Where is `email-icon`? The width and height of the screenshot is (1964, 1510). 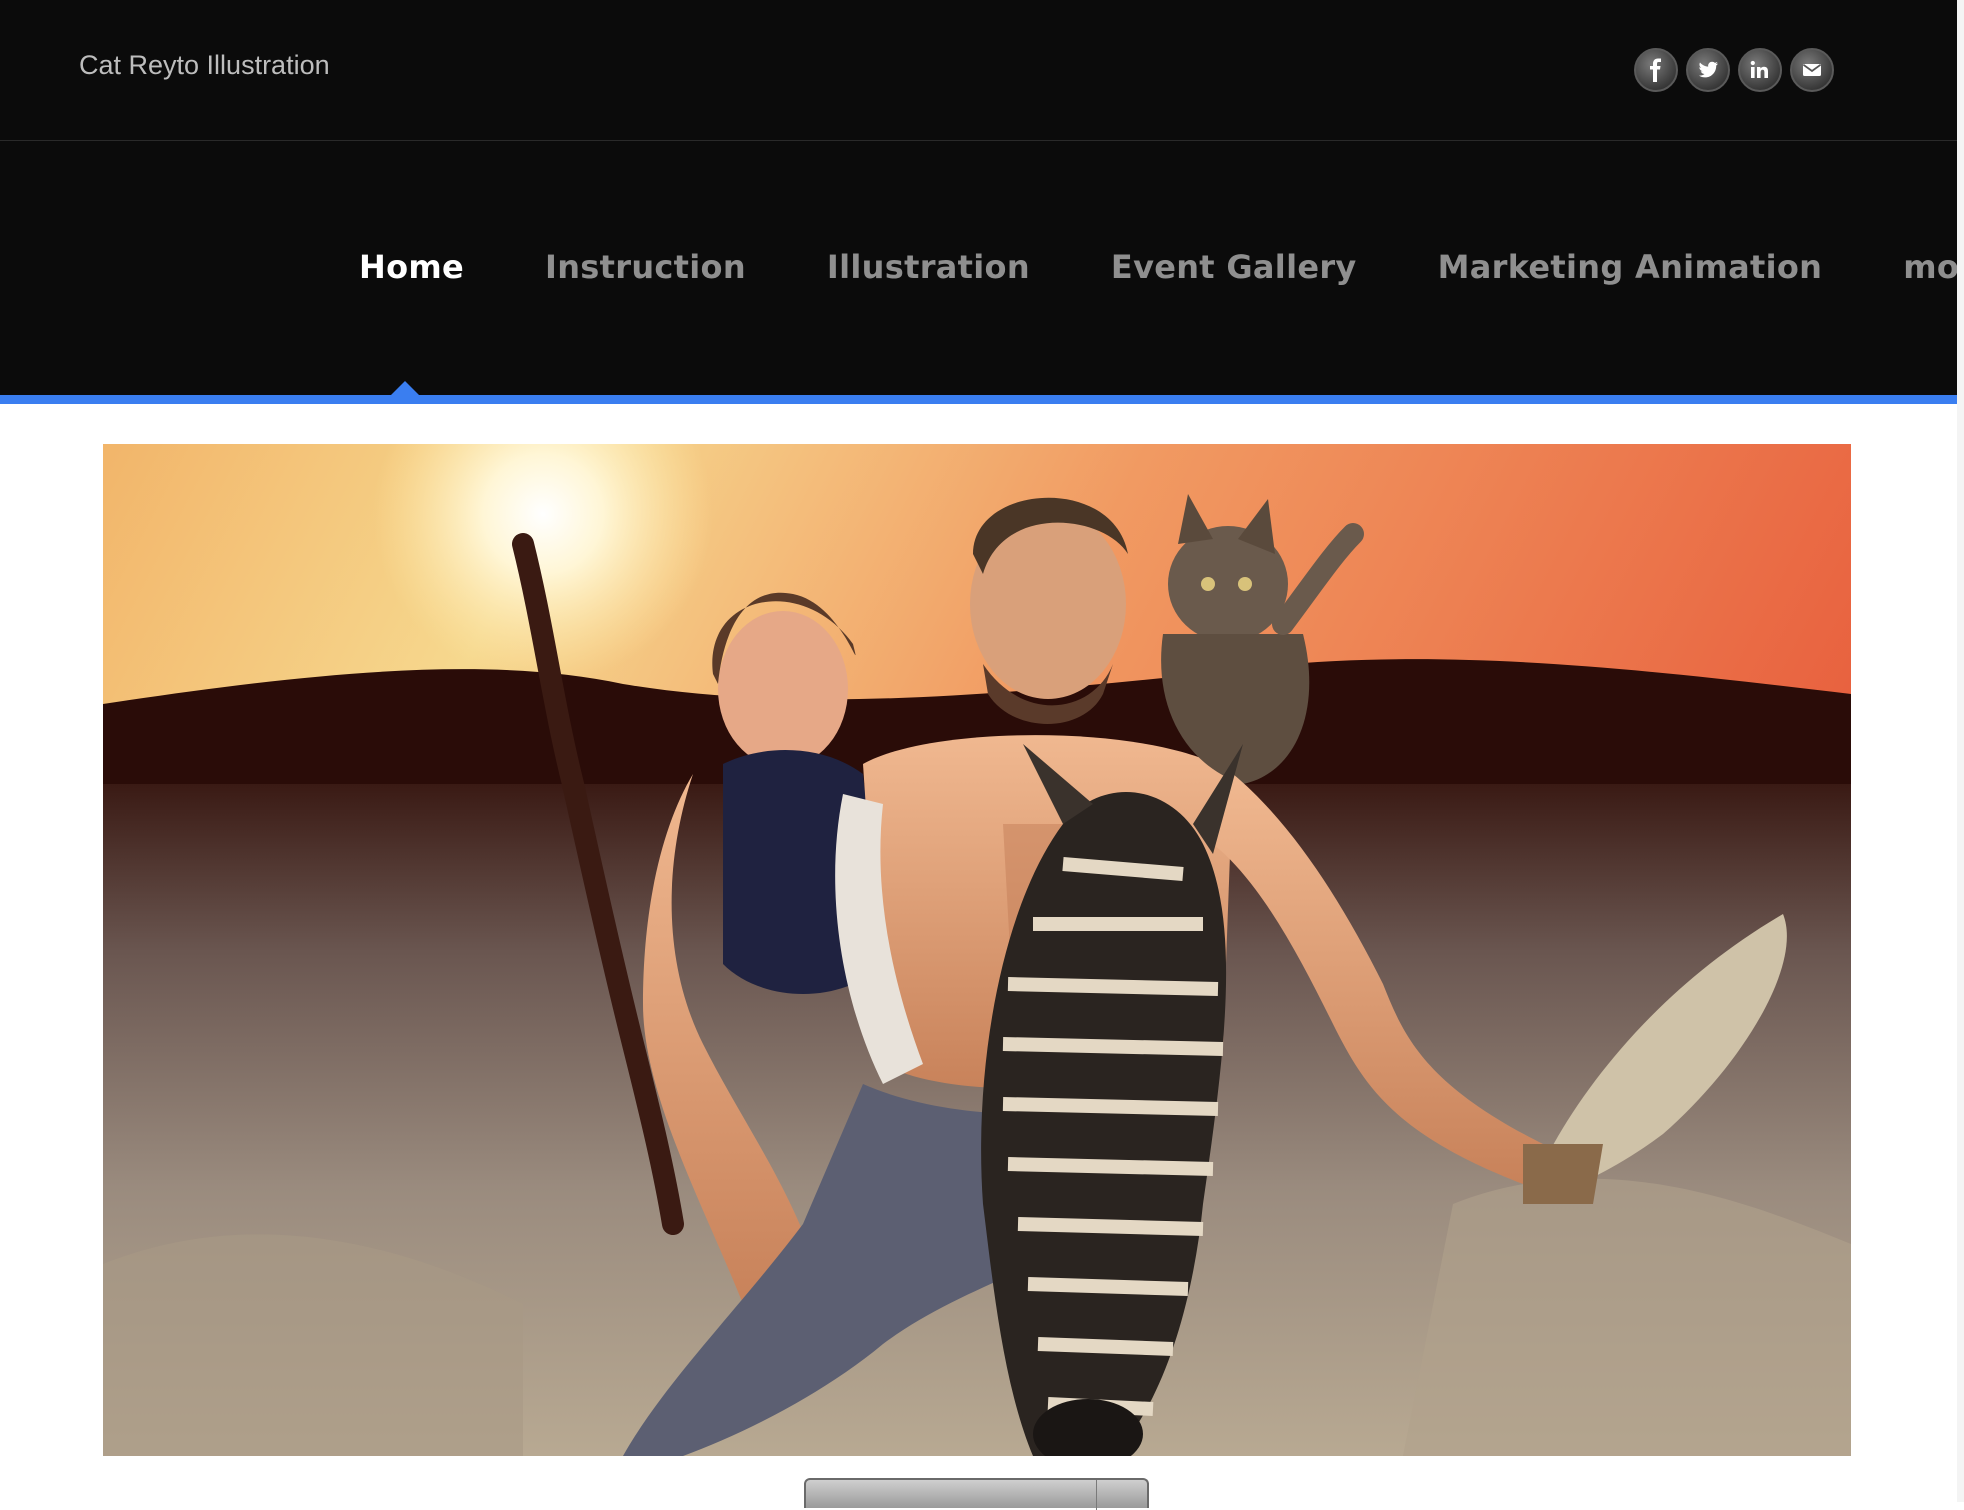
email-icon is located at coordinates (1812, 70).